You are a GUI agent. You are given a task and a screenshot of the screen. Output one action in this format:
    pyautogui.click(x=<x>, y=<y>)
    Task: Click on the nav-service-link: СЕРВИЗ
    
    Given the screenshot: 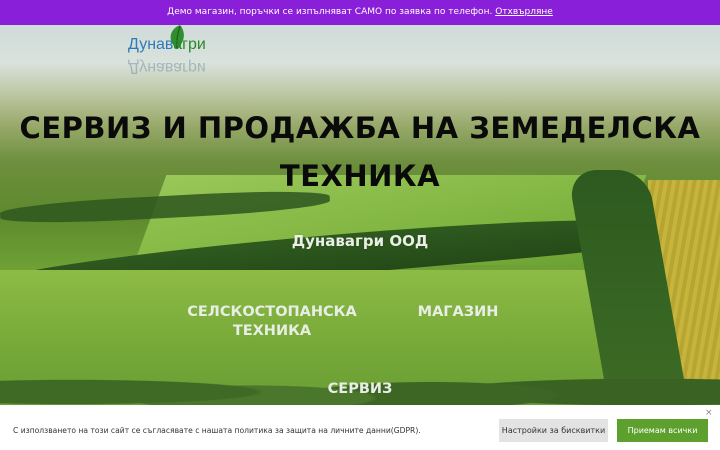 What is the action you would take?
    pyautogui.click(x=360, y=389)
    